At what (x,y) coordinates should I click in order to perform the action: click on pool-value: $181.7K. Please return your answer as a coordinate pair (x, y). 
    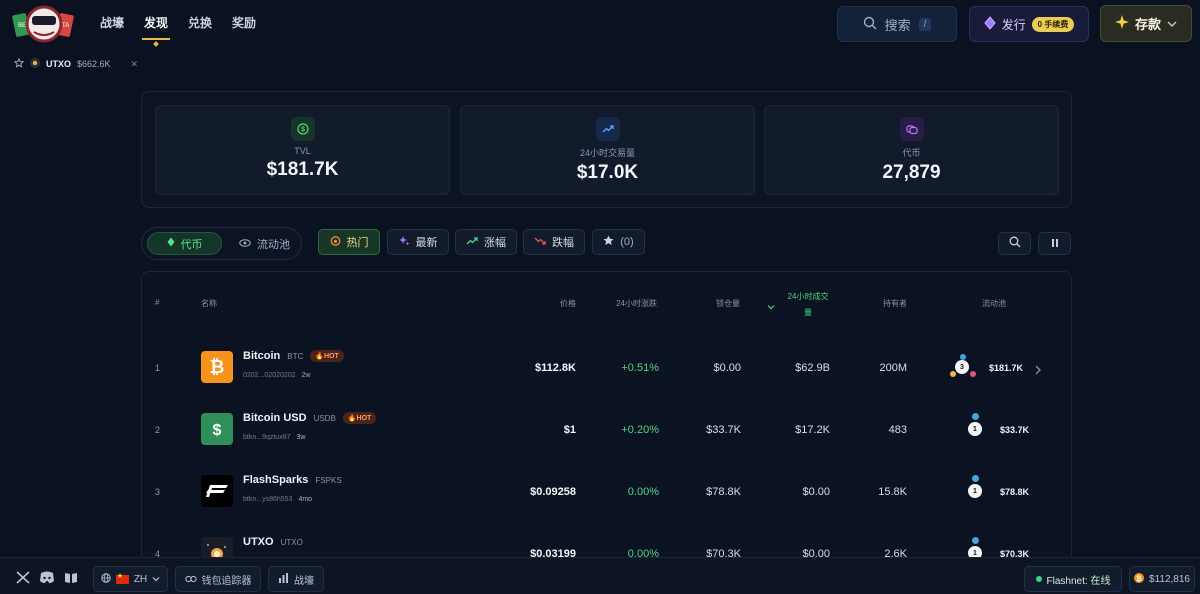
    Looking at the image, I should click on (1006, 368).